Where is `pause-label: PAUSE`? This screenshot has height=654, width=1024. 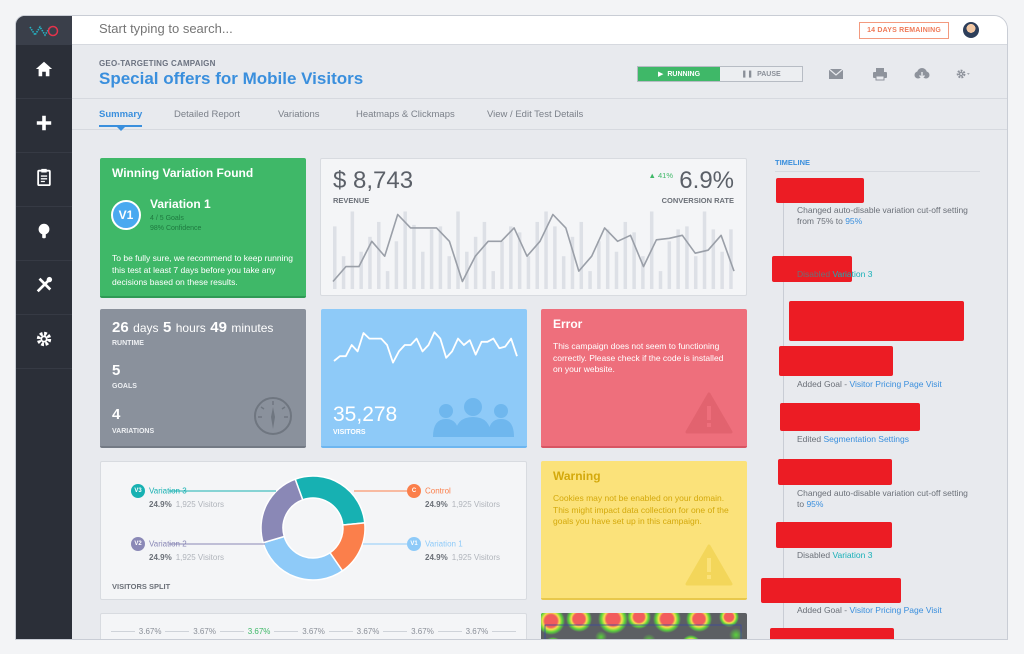 pause-label: PAUSE is located at coordinates (769, 74).